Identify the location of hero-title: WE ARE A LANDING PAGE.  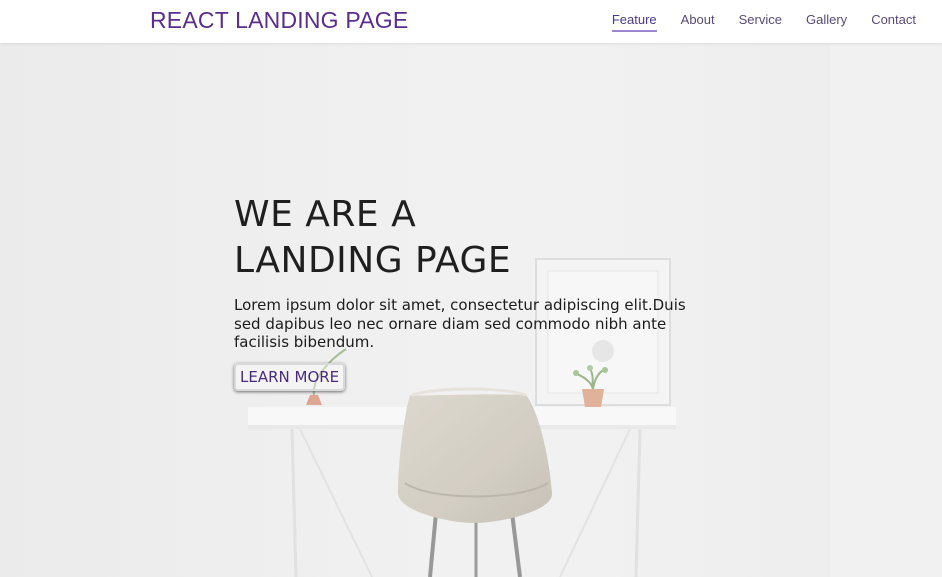
(373, 237).